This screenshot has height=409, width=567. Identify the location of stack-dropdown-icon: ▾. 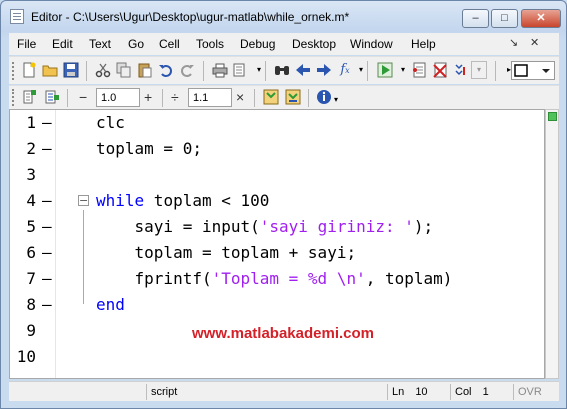
(479, 70).